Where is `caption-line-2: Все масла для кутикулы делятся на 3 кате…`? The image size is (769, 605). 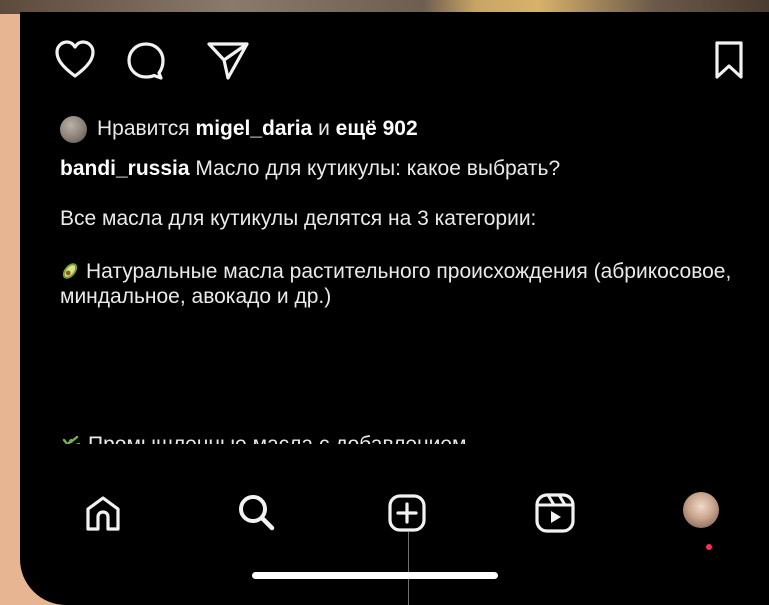 caption-line-2: Все масла для кутикулы делятся на 3 кате… is located at coordinates (298, 218).